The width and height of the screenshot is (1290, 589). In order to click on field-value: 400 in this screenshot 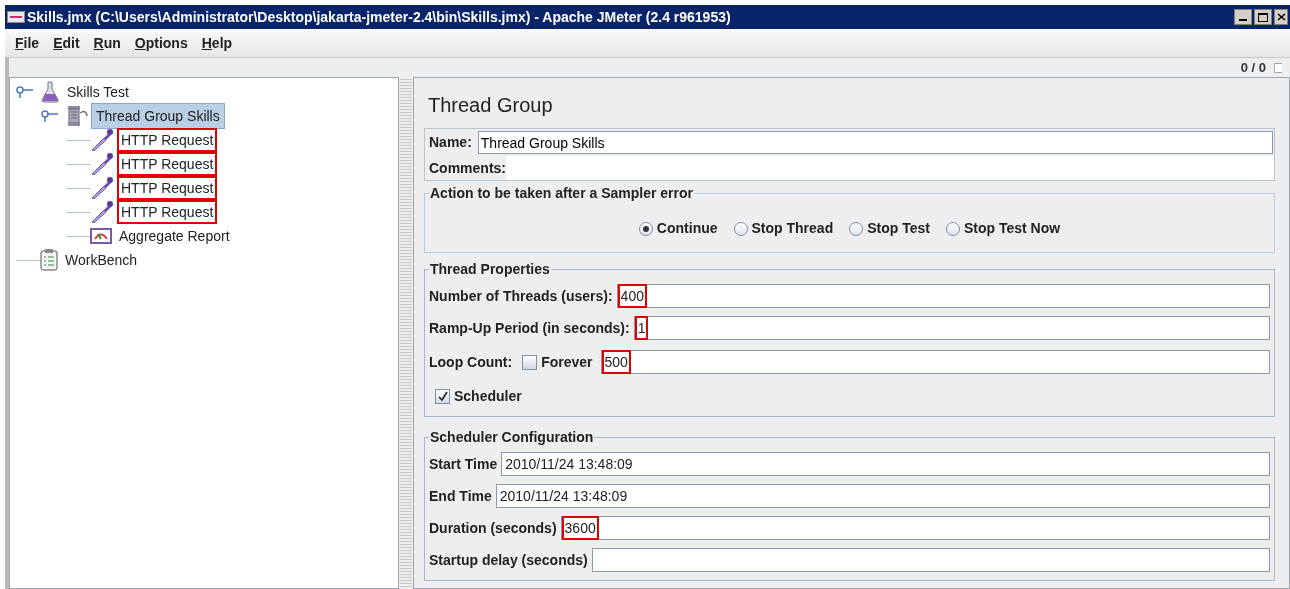, I will do `click(632, 296)`.